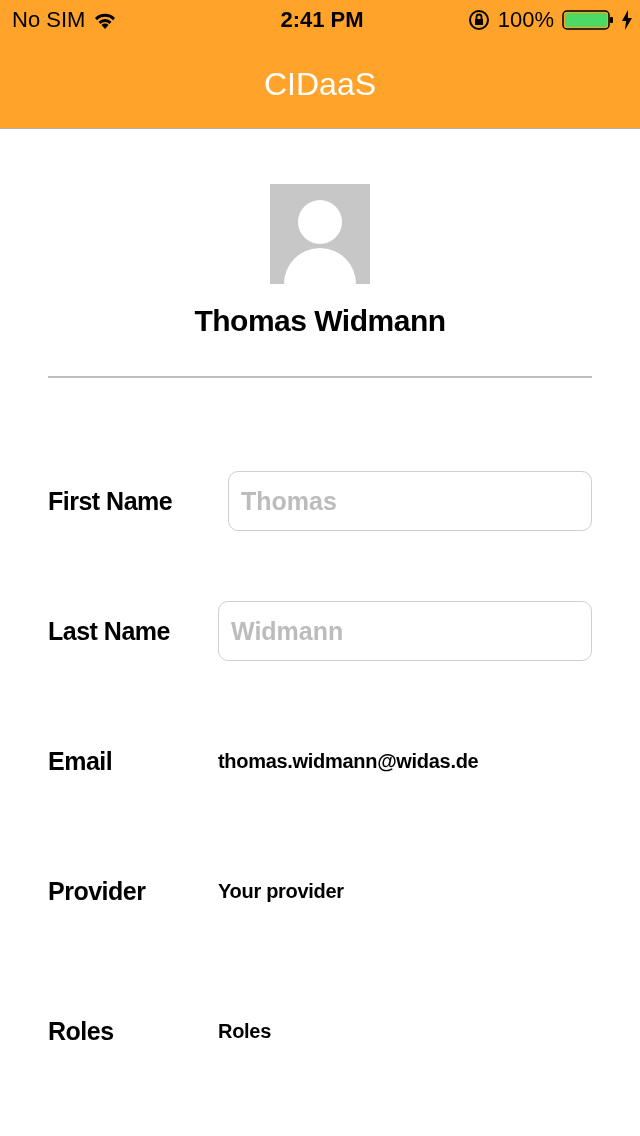 The image size is (640, 1136). Describe the element at coordinates (588, 20) in the screenshot. I see `battery-icon` at that location.